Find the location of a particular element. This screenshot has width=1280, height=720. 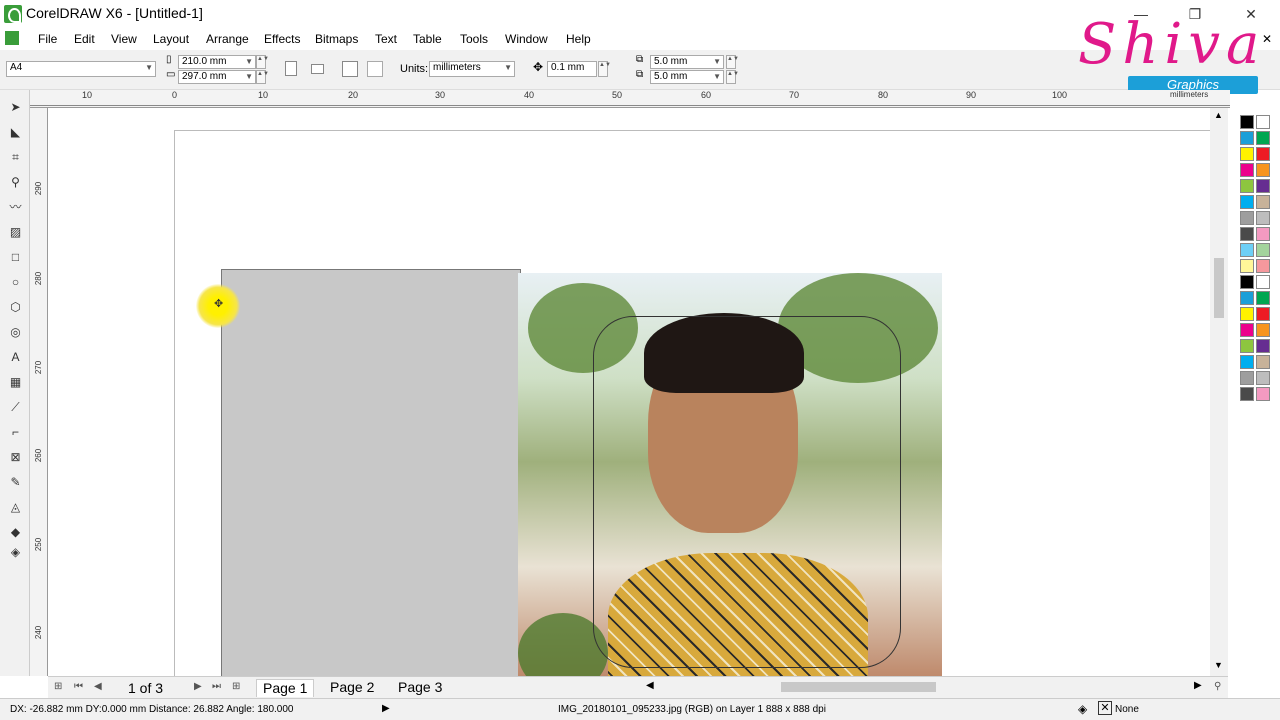

scroll-right-icon: ▶ is located at coordinates (1198, 685).